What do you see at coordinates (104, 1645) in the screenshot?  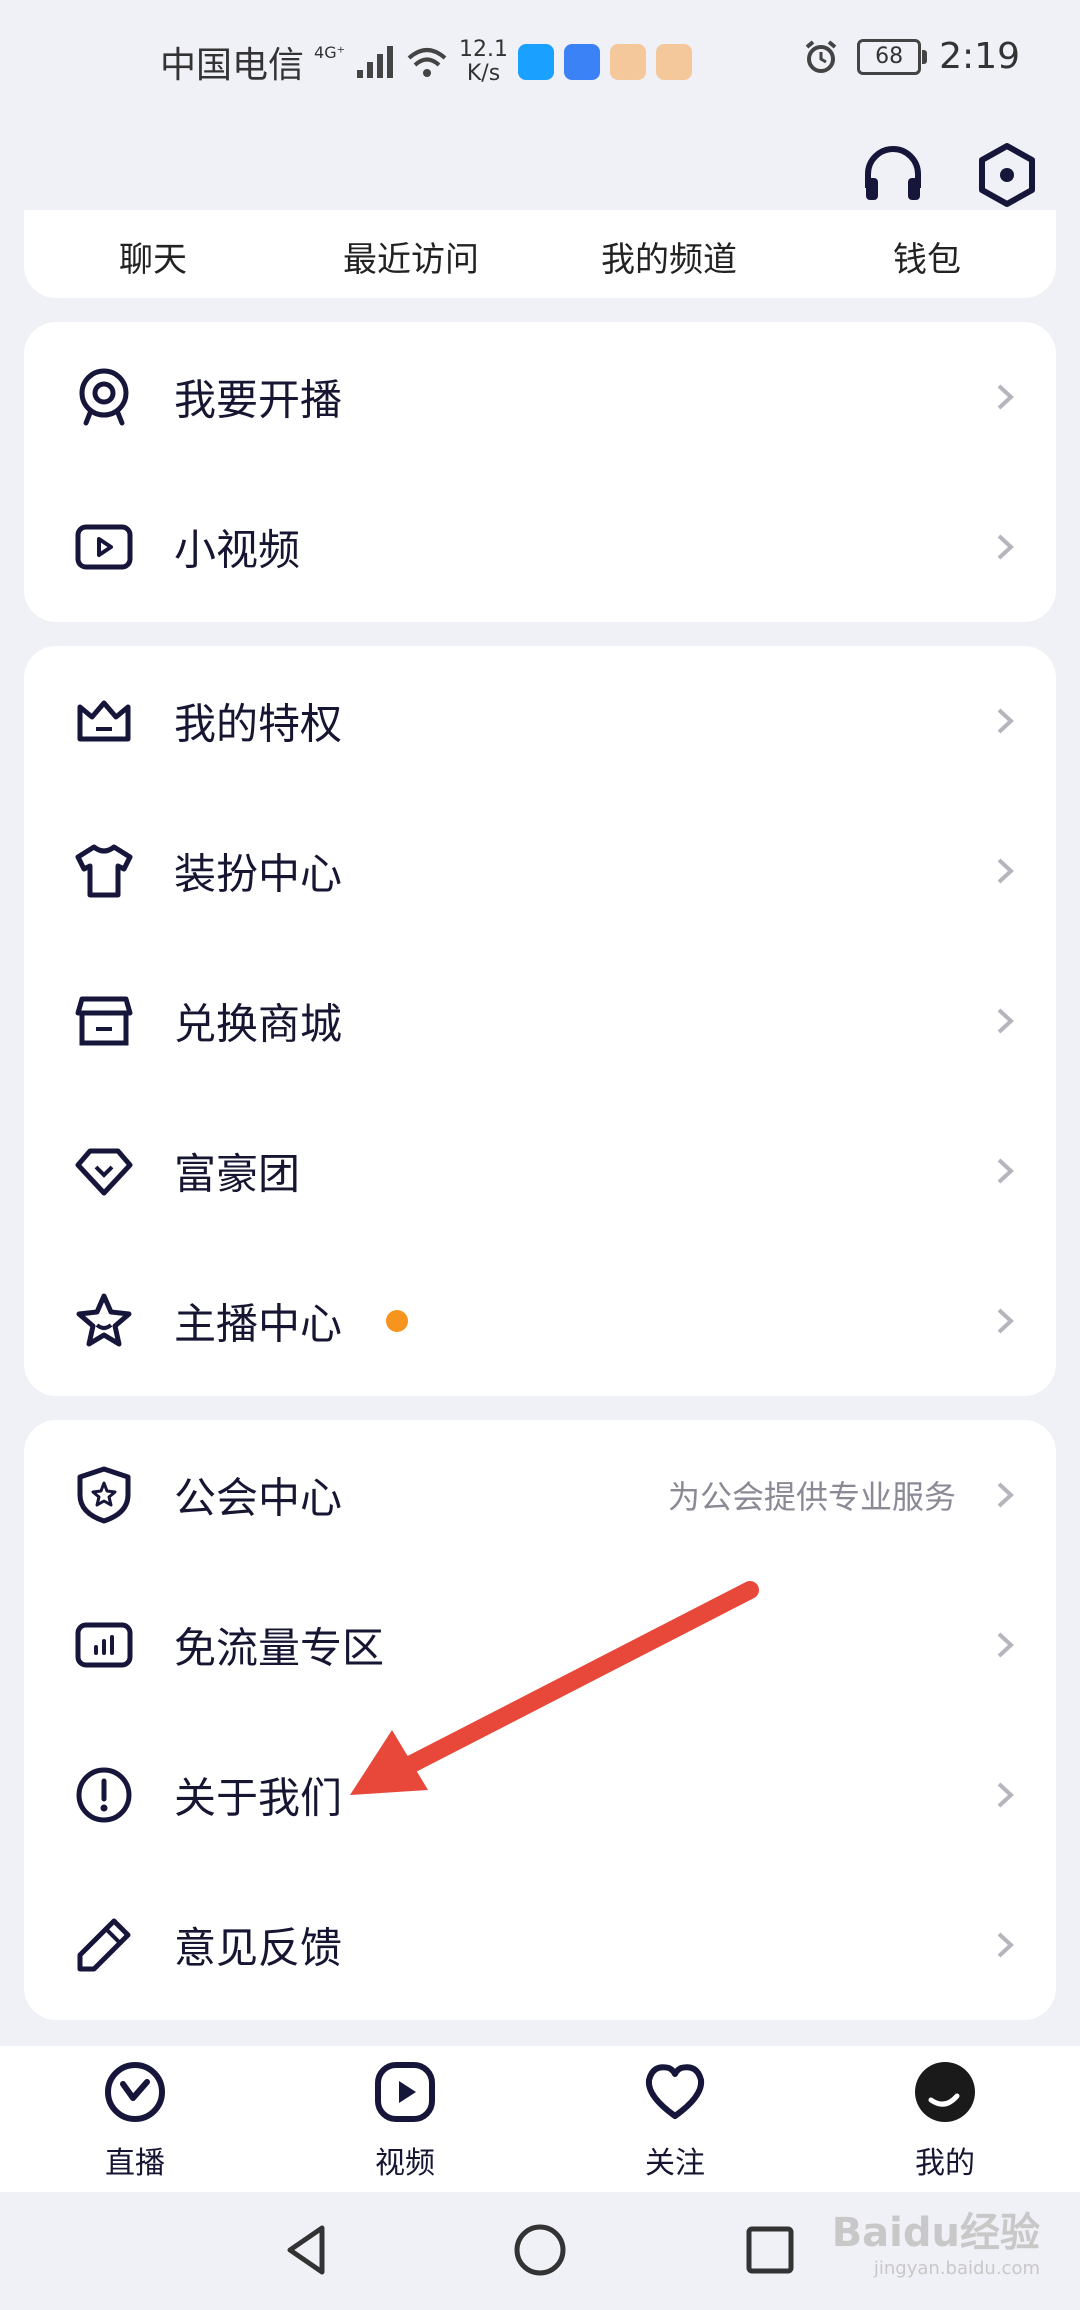 I see `bar-chart-icon` at bounding box center [104, 1645].